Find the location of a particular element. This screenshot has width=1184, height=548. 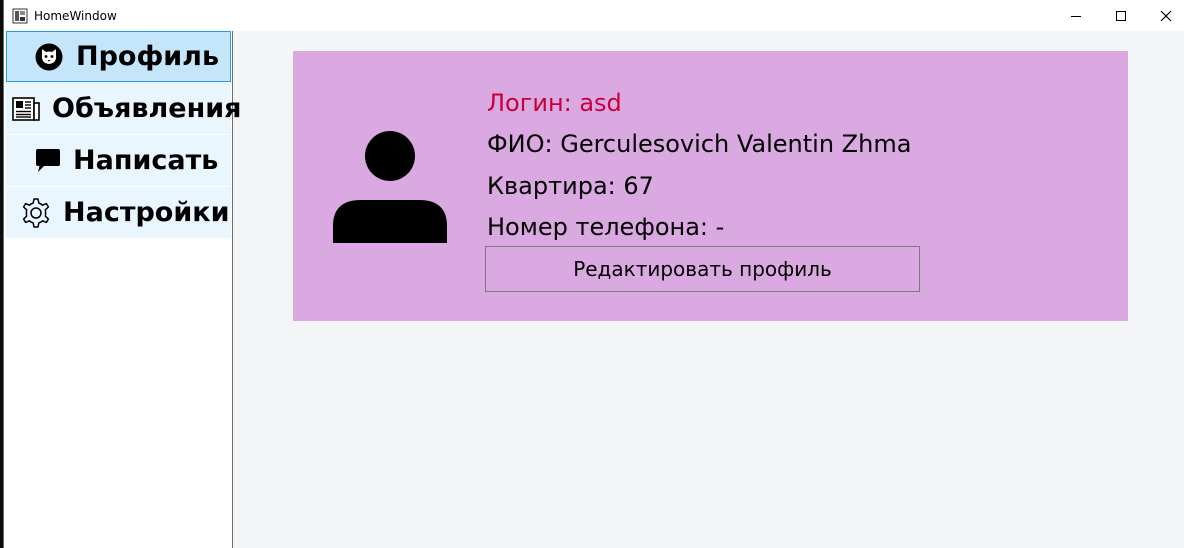

sidebar-item-announcements: Объявления is located at coordinates (124, 108).